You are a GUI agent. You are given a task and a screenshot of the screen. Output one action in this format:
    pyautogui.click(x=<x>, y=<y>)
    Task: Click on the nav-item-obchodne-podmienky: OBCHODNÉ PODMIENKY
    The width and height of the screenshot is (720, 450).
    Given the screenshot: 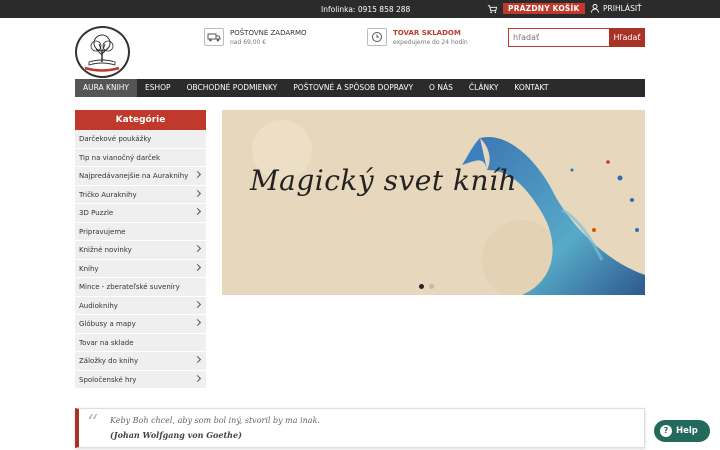 What is the action you would take?
    pyautogui.click(x=232, y=88)
    